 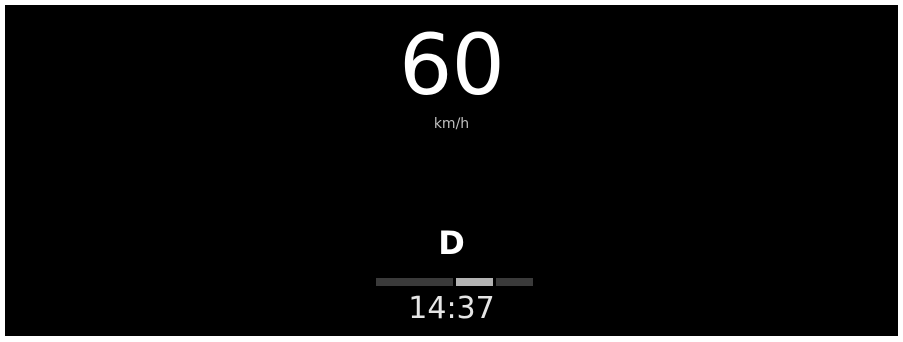 I want to click on speed-unit: km/h, so click(x=451, y=124).